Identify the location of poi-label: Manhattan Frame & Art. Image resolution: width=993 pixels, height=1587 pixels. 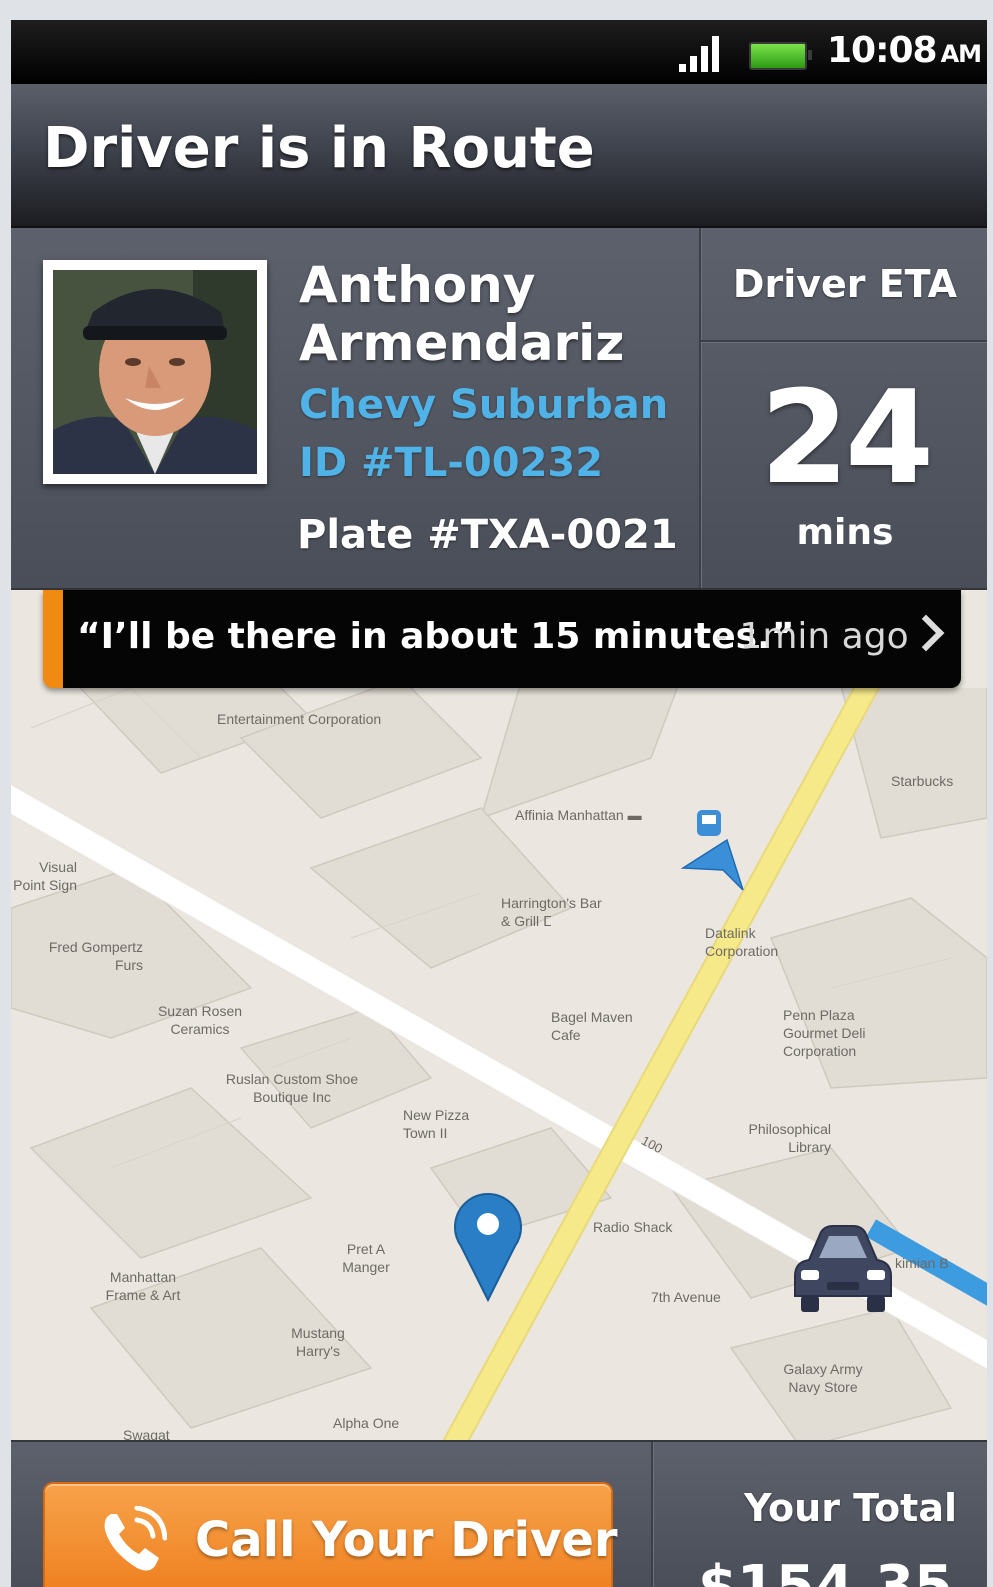
(143, 1286).